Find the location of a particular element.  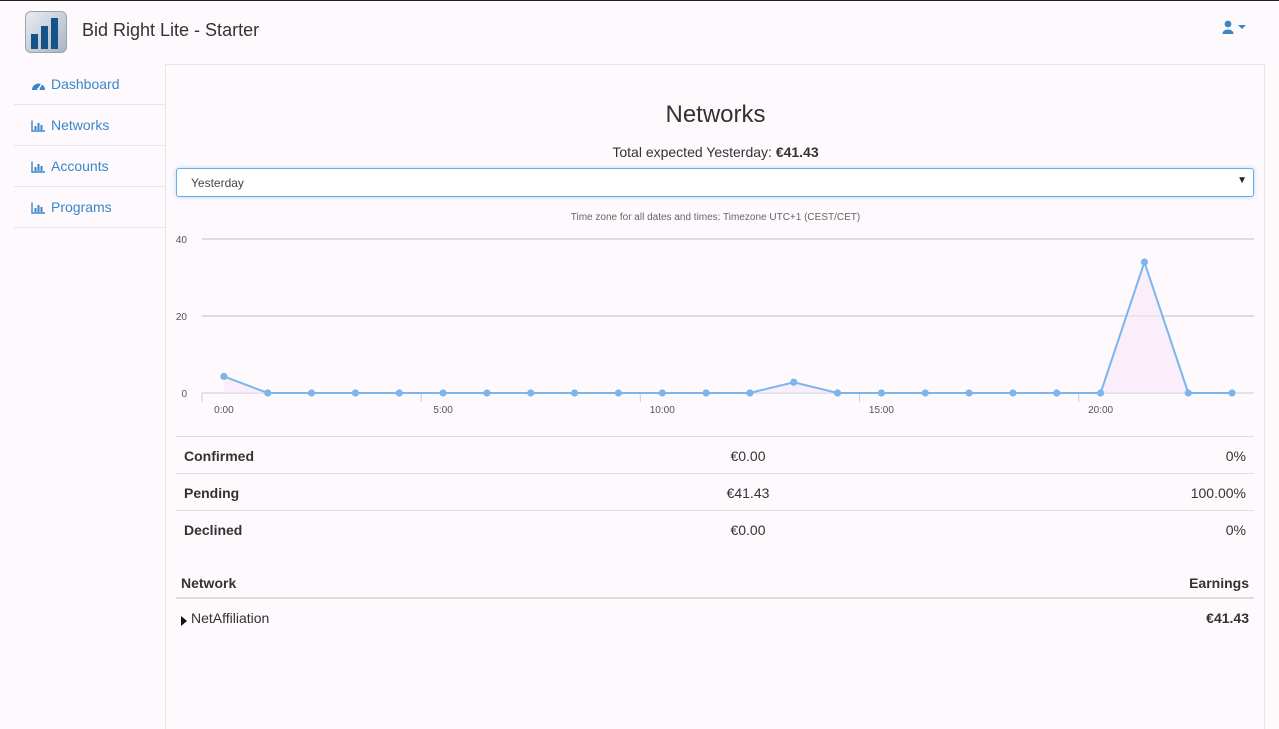

x-tick-label: 5:00 is located at coordinates (443, 410).